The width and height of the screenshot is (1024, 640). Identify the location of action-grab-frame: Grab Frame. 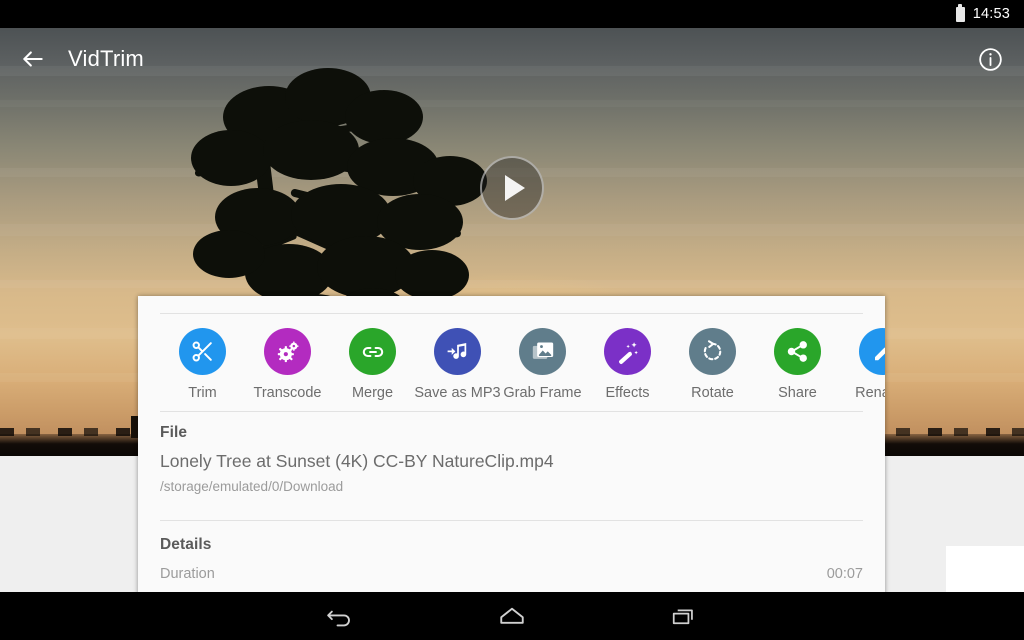
(542, 364).